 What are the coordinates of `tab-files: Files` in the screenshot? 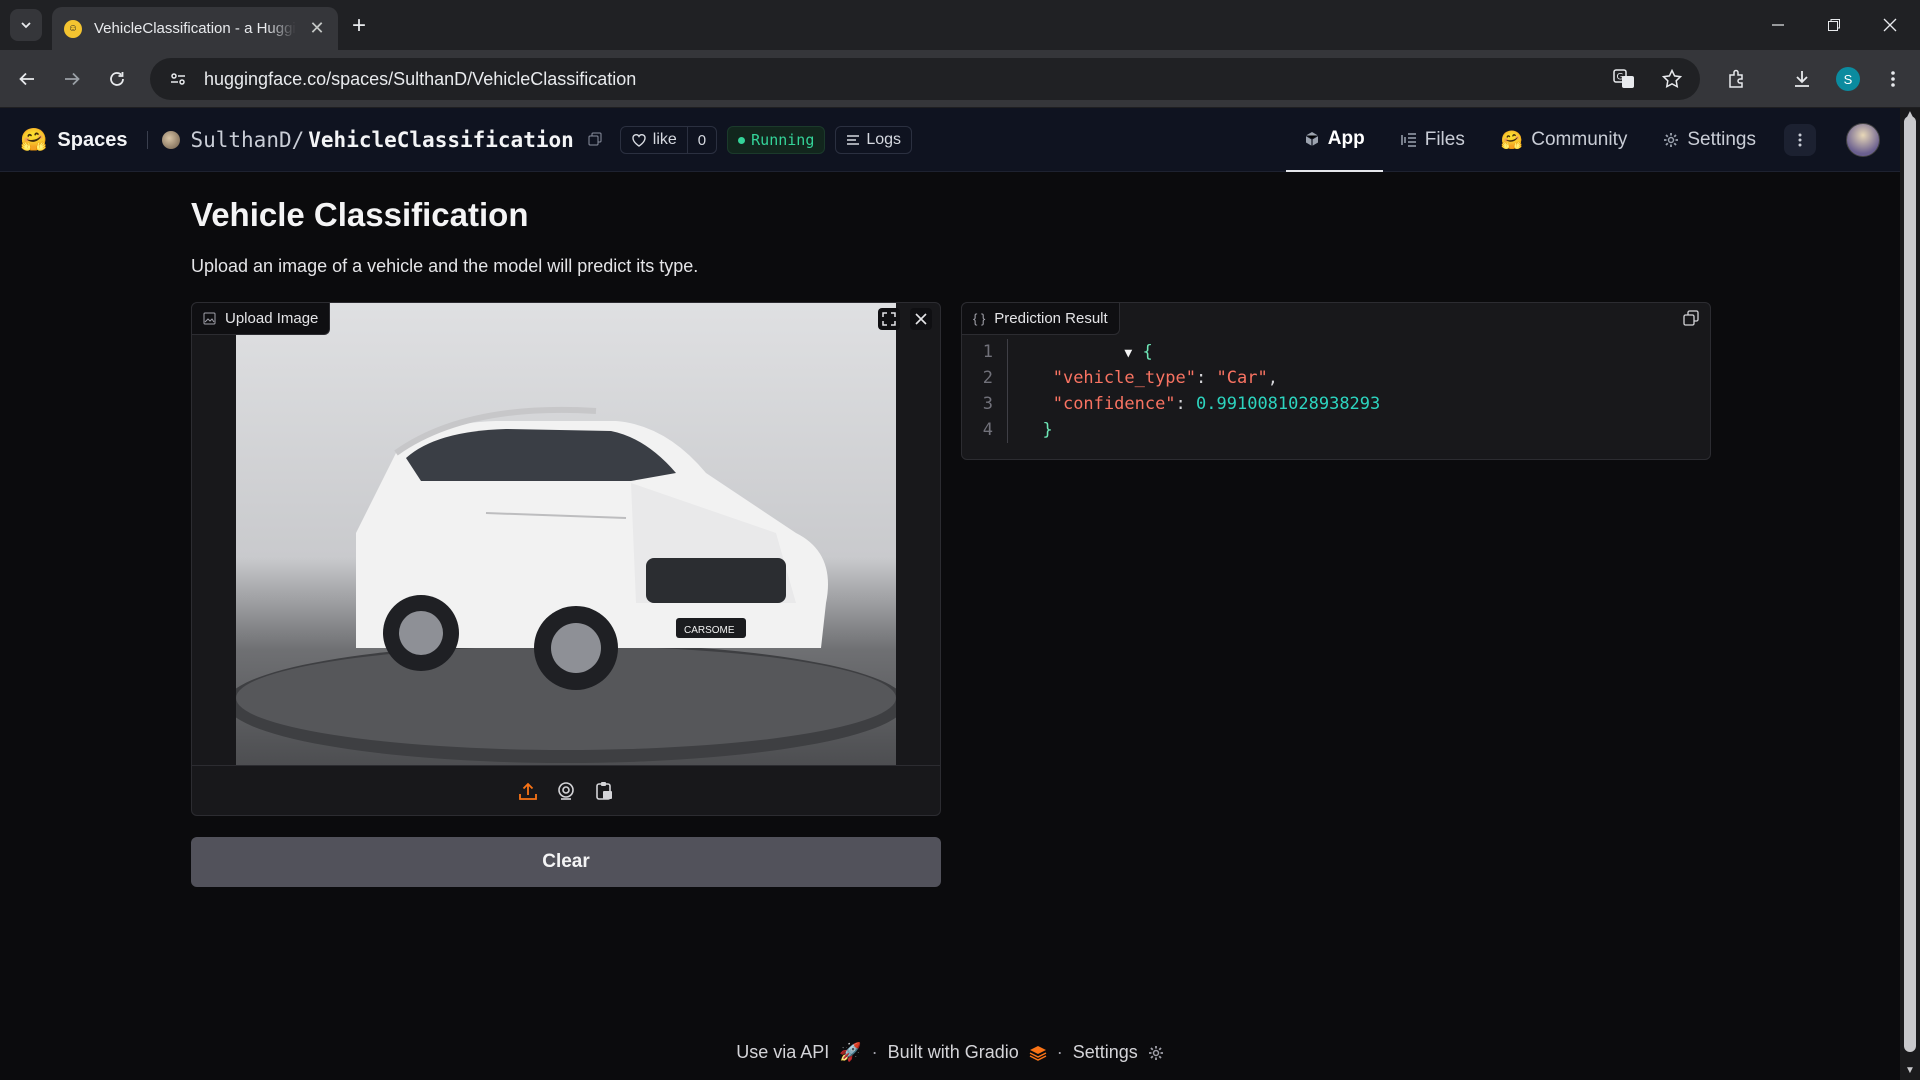 It's located at (1433, 140).